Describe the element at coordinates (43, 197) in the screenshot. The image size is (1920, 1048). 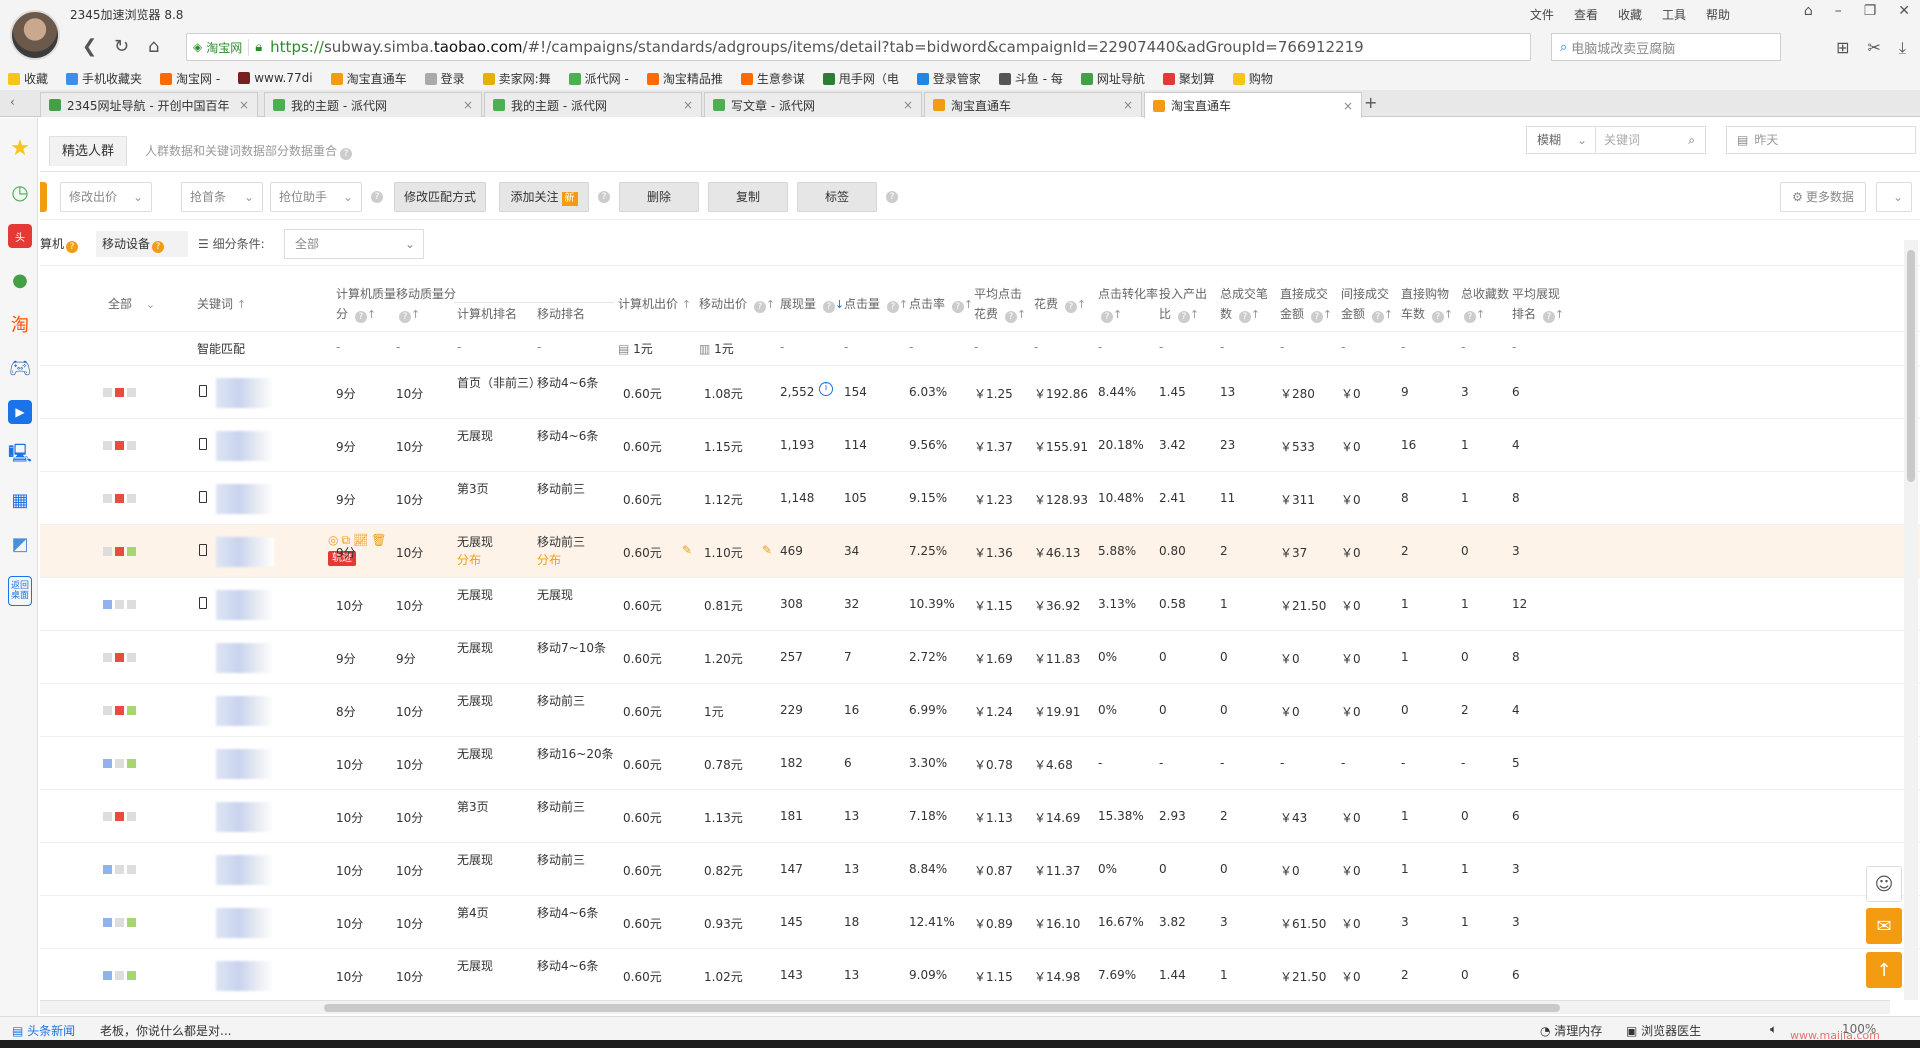
I see `collapse-tab` at that location.